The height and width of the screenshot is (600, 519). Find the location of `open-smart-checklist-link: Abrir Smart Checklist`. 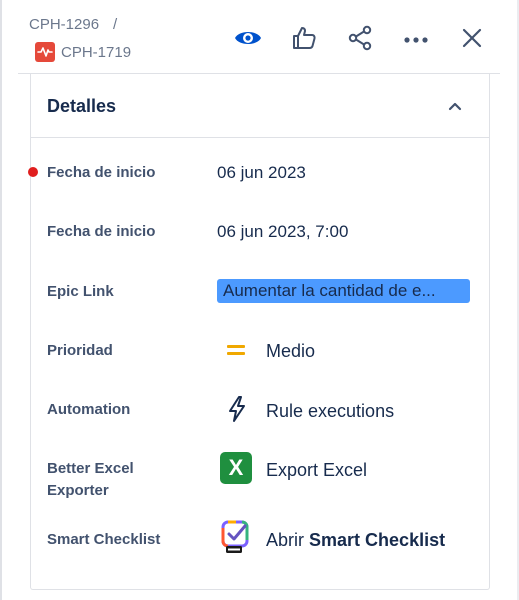

open-smart-checklist-link: Abrir Smart Checklist is located at coordinates (355, 540).